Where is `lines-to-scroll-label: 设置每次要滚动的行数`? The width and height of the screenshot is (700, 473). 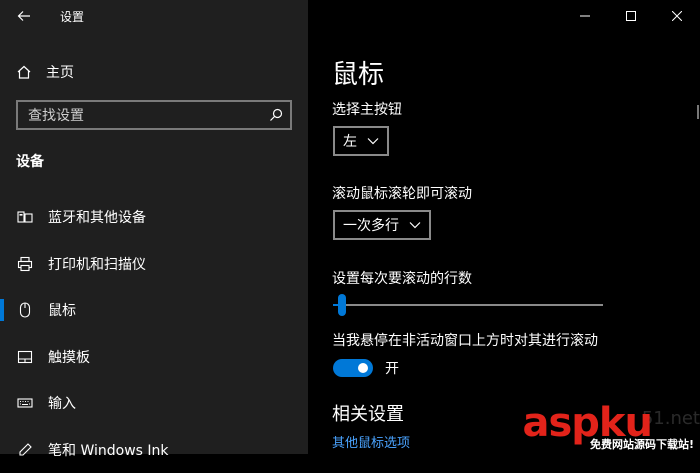 lines-to-scroll-label: 设置每次要滚动的行数 is located at coordinates (402, 278).